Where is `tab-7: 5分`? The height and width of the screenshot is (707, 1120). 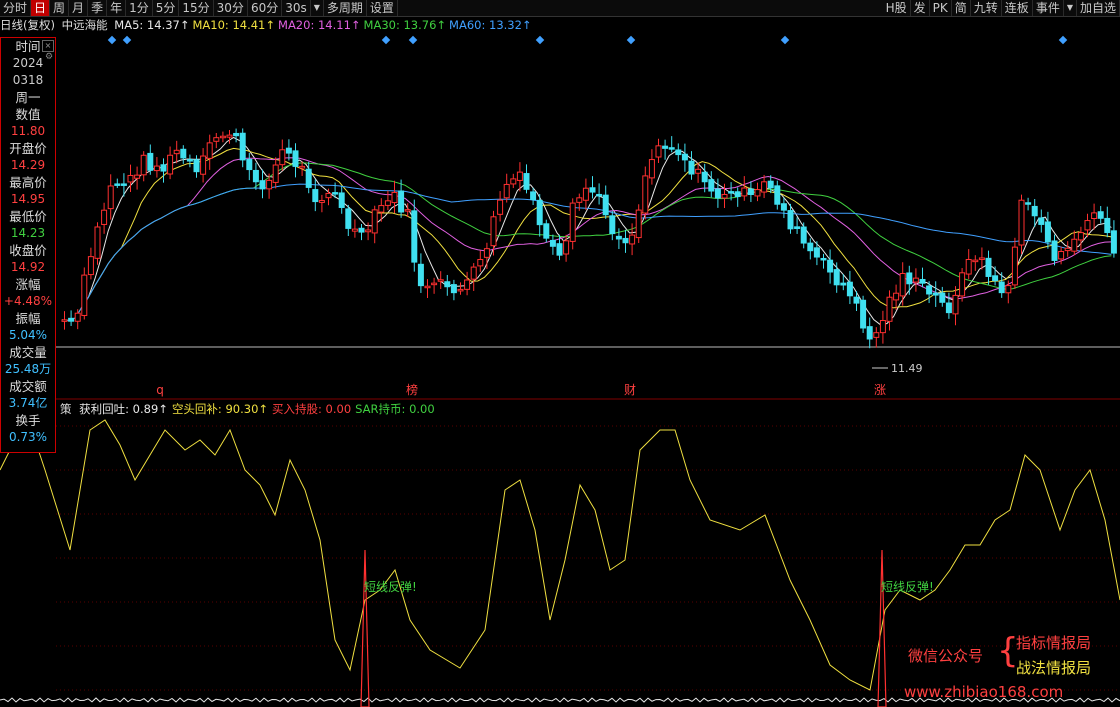
tab-7: 5分 is located at coordinates (166, 8).